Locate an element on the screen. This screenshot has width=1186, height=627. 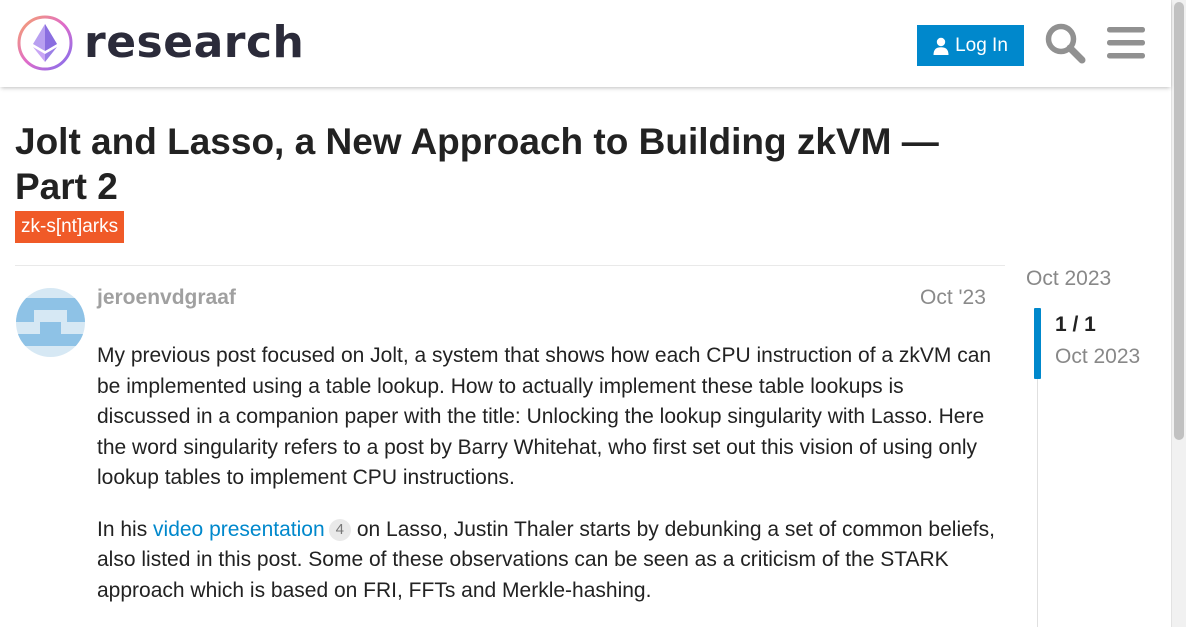
ethereum-logo-icon is located at coordinates (45, 43).